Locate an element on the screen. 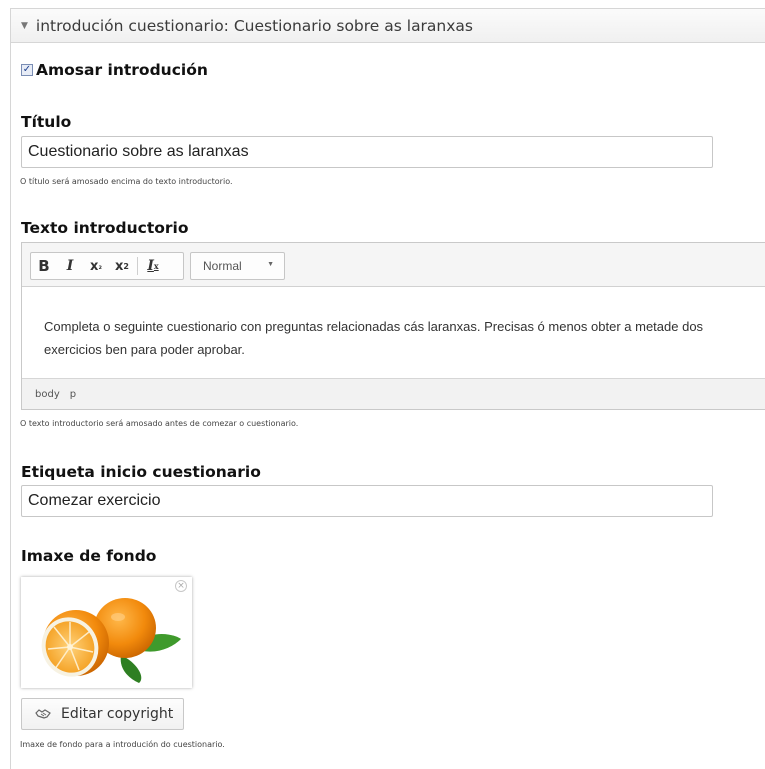  superscript-glyph: x is located at coordinates (119, 266).